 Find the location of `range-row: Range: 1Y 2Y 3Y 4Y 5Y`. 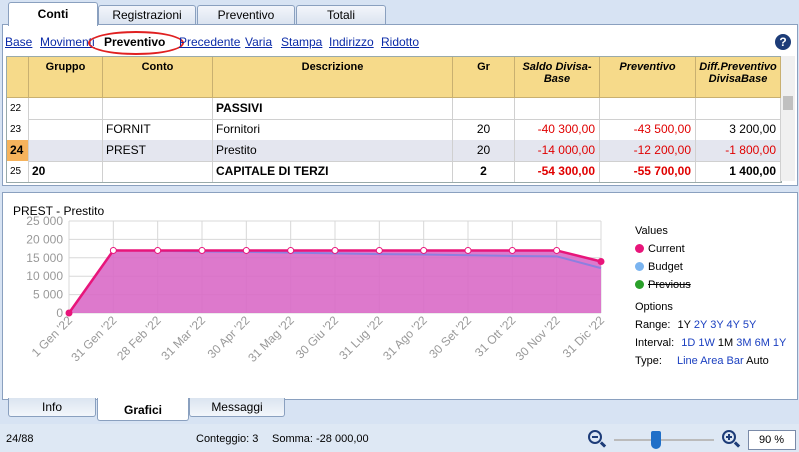

range-row: Range: 1Y 2Y 3Y 4Y 5Y is located at coordinates (695, 325).